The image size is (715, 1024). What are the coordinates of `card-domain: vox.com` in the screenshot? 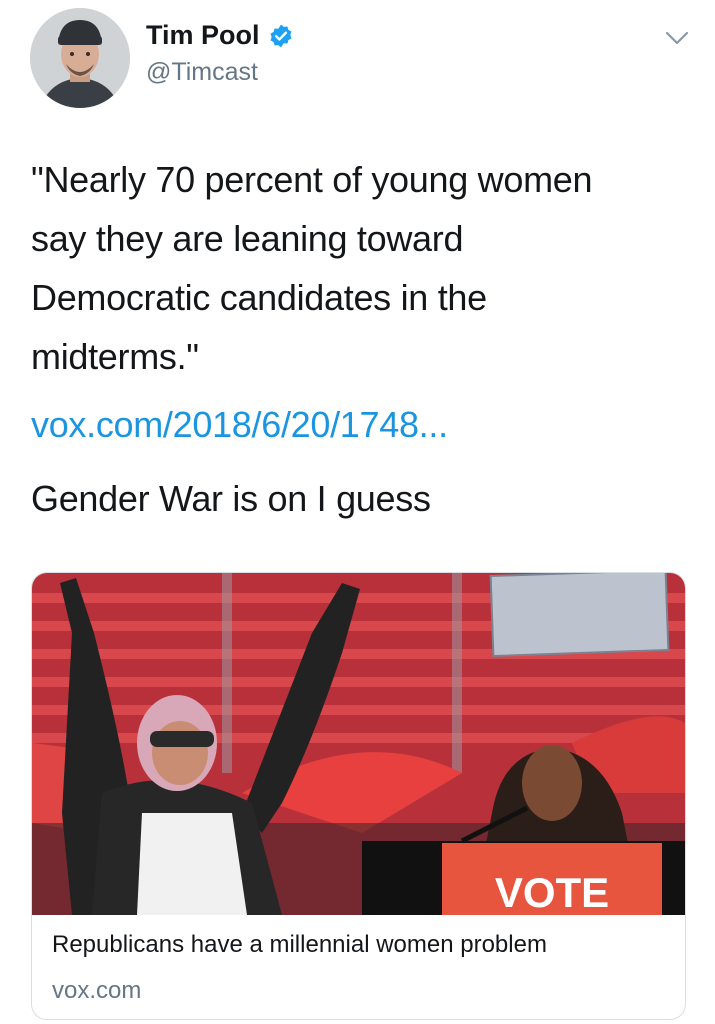 It's located at (97, 990).